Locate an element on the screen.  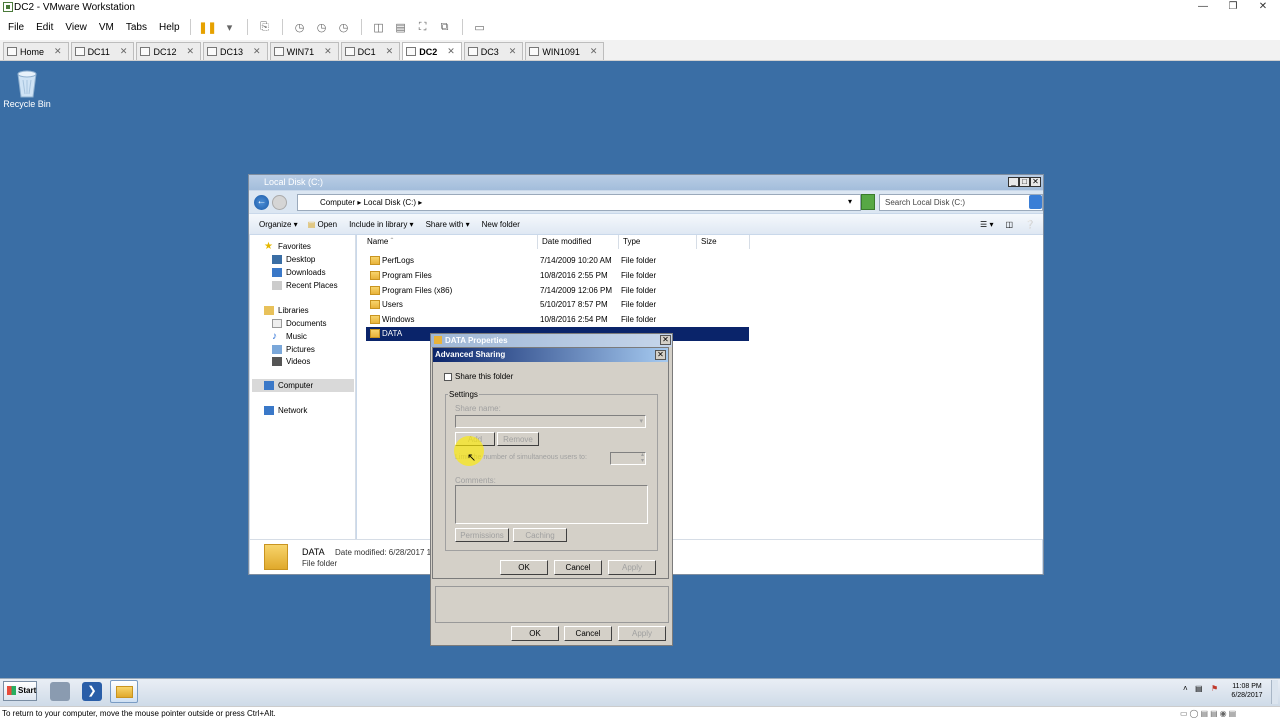
nav-downloads: Downloads is located at coordinates (299, 272).